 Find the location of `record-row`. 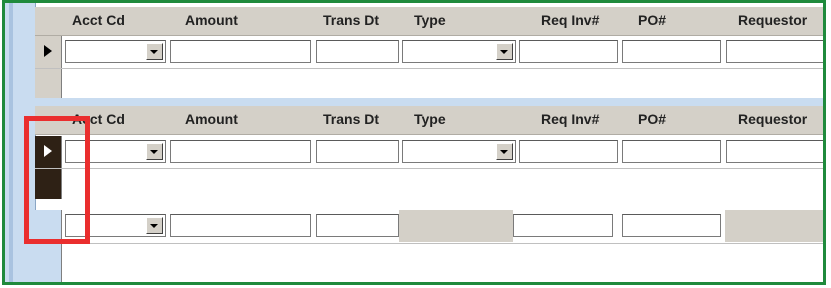

record-row is located at coordinates (429, 52).